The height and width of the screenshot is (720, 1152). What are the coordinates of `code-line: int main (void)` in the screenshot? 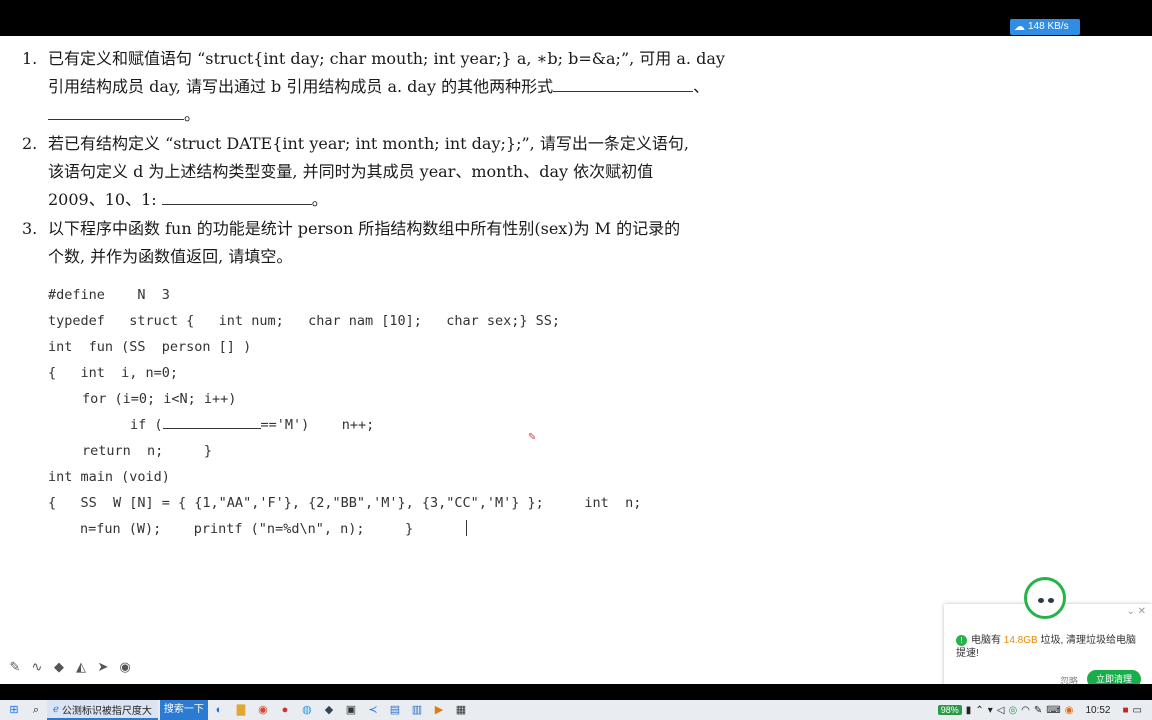 It's located at (109, 477).